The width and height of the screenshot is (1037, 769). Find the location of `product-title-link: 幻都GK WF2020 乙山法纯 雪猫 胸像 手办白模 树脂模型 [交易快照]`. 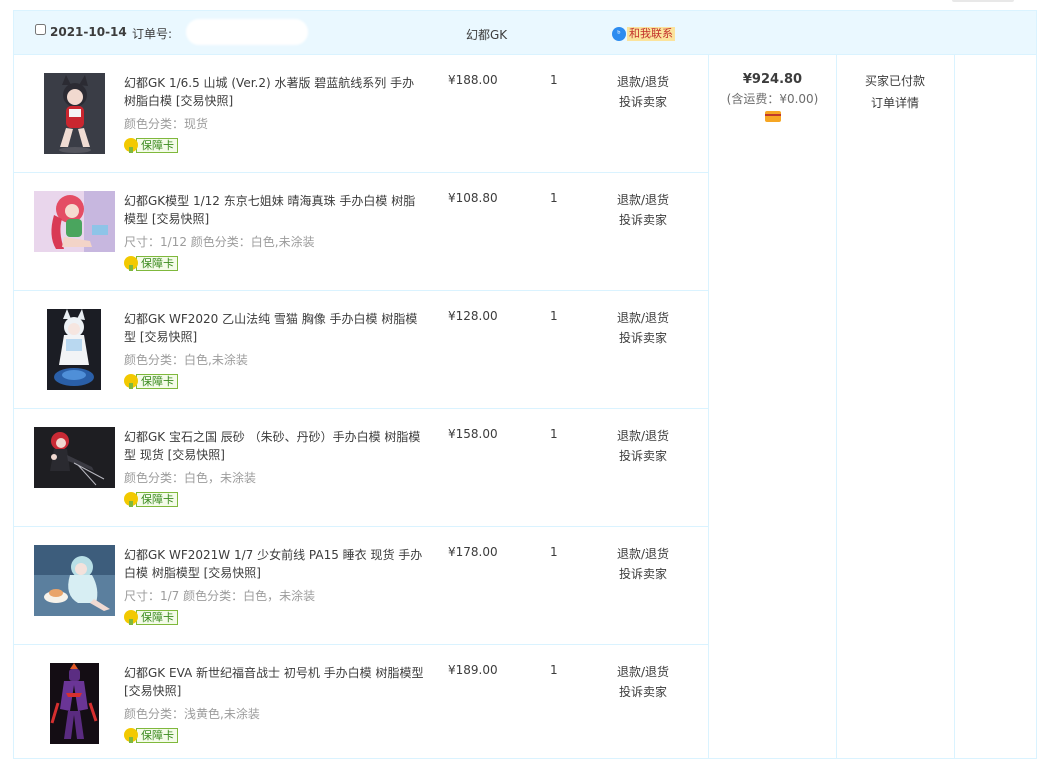

product-title-link: 幻都GK WF2020 乙山法纯 雪猫 胸像 手办白模 树脂模型 [交易快照] is located at coordinates (274, 328).